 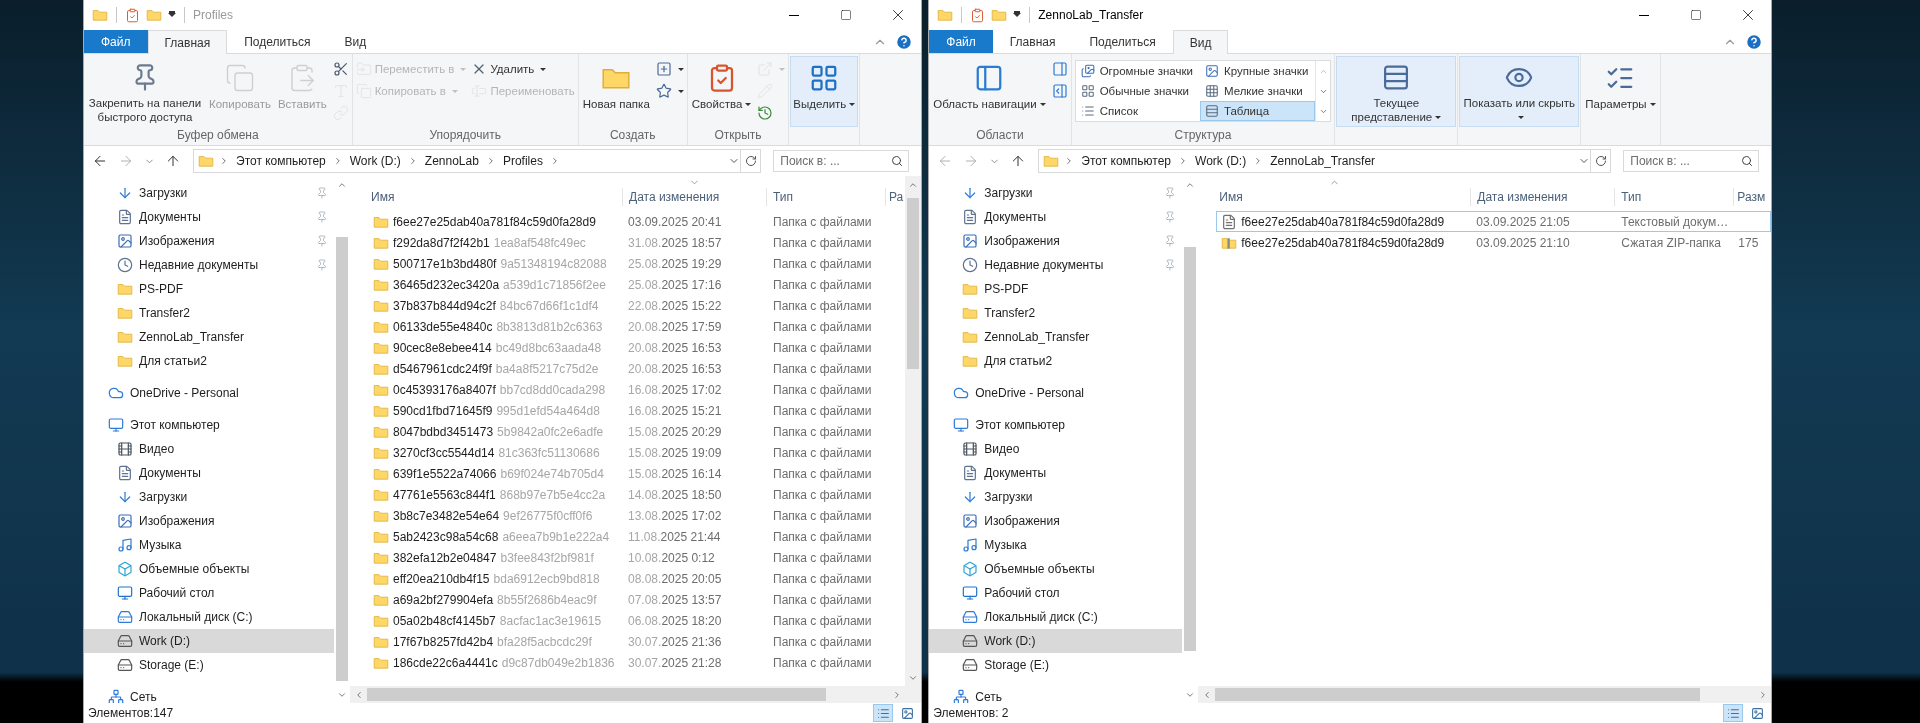 I want to click on layout-option: Крупные значки, so click(x=1257, y=71).